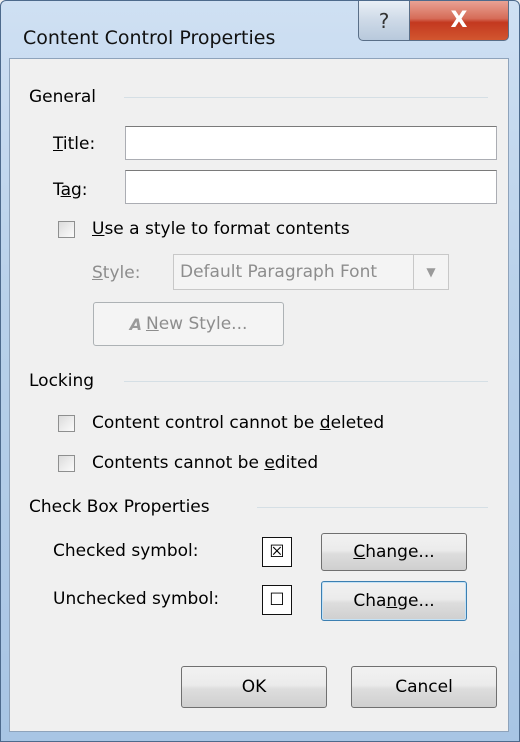  I want to click on cancel-button: Cancel, so click(424, 687).